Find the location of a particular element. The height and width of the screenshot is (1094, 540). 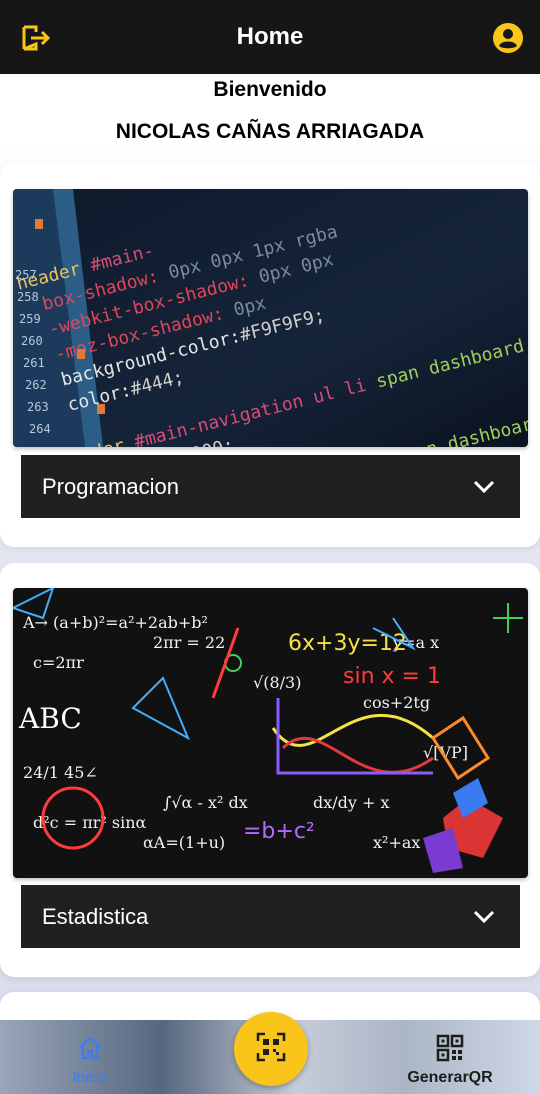

svg-text: ∫√α - x² dx is located at coordinates (205, 802).